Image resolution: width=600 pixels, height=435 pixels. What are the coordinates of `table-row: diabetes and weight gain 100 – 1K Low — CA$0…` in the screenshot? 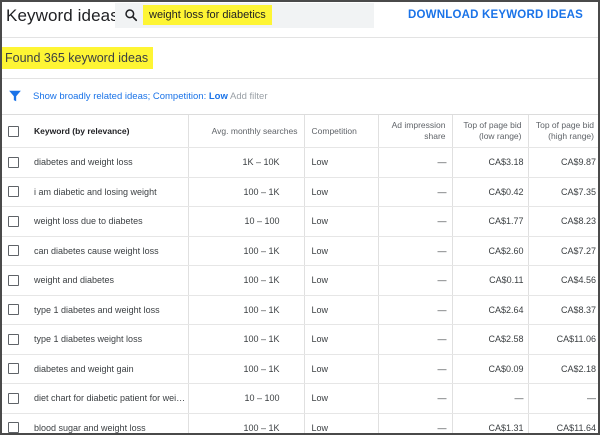 It's located at (300, 369).